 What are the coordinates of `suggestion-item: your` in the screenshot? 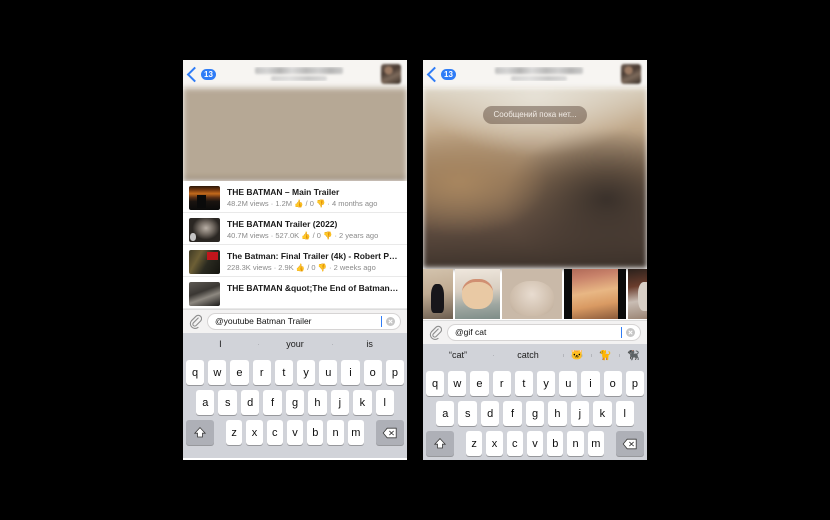 It's located at (295, 344).